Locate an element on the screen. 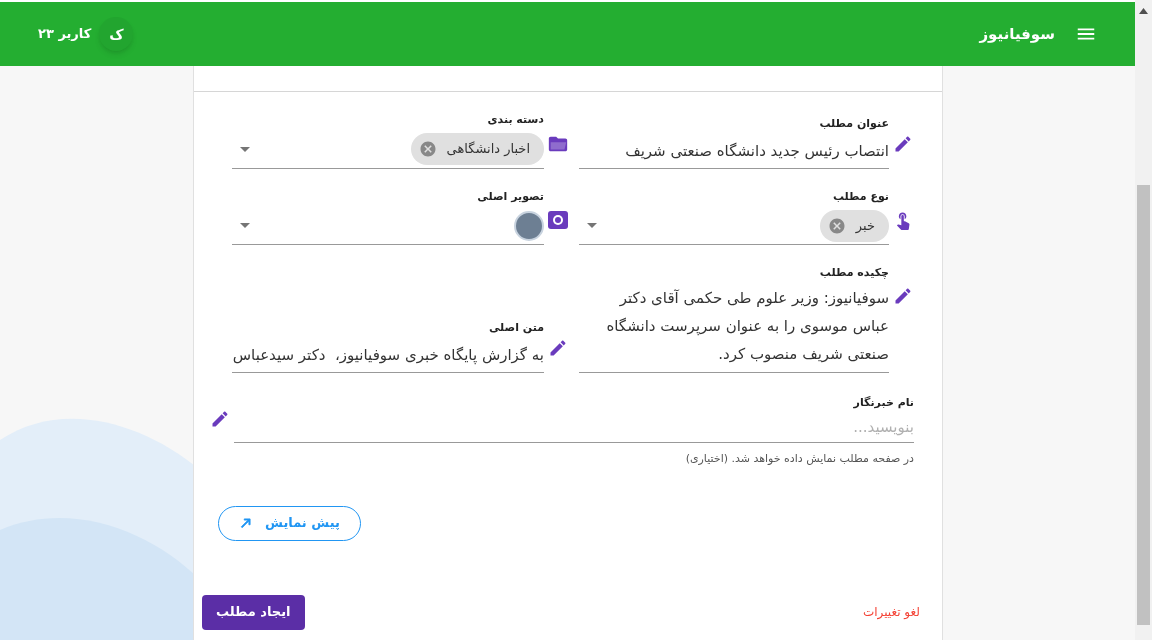 The height and width of the screenshot is (640, 1152). text-input-field: به گزارش پایگاه خبری سوفیانیوز، دکتر سیدعباس is located at coordinates (388, 355).